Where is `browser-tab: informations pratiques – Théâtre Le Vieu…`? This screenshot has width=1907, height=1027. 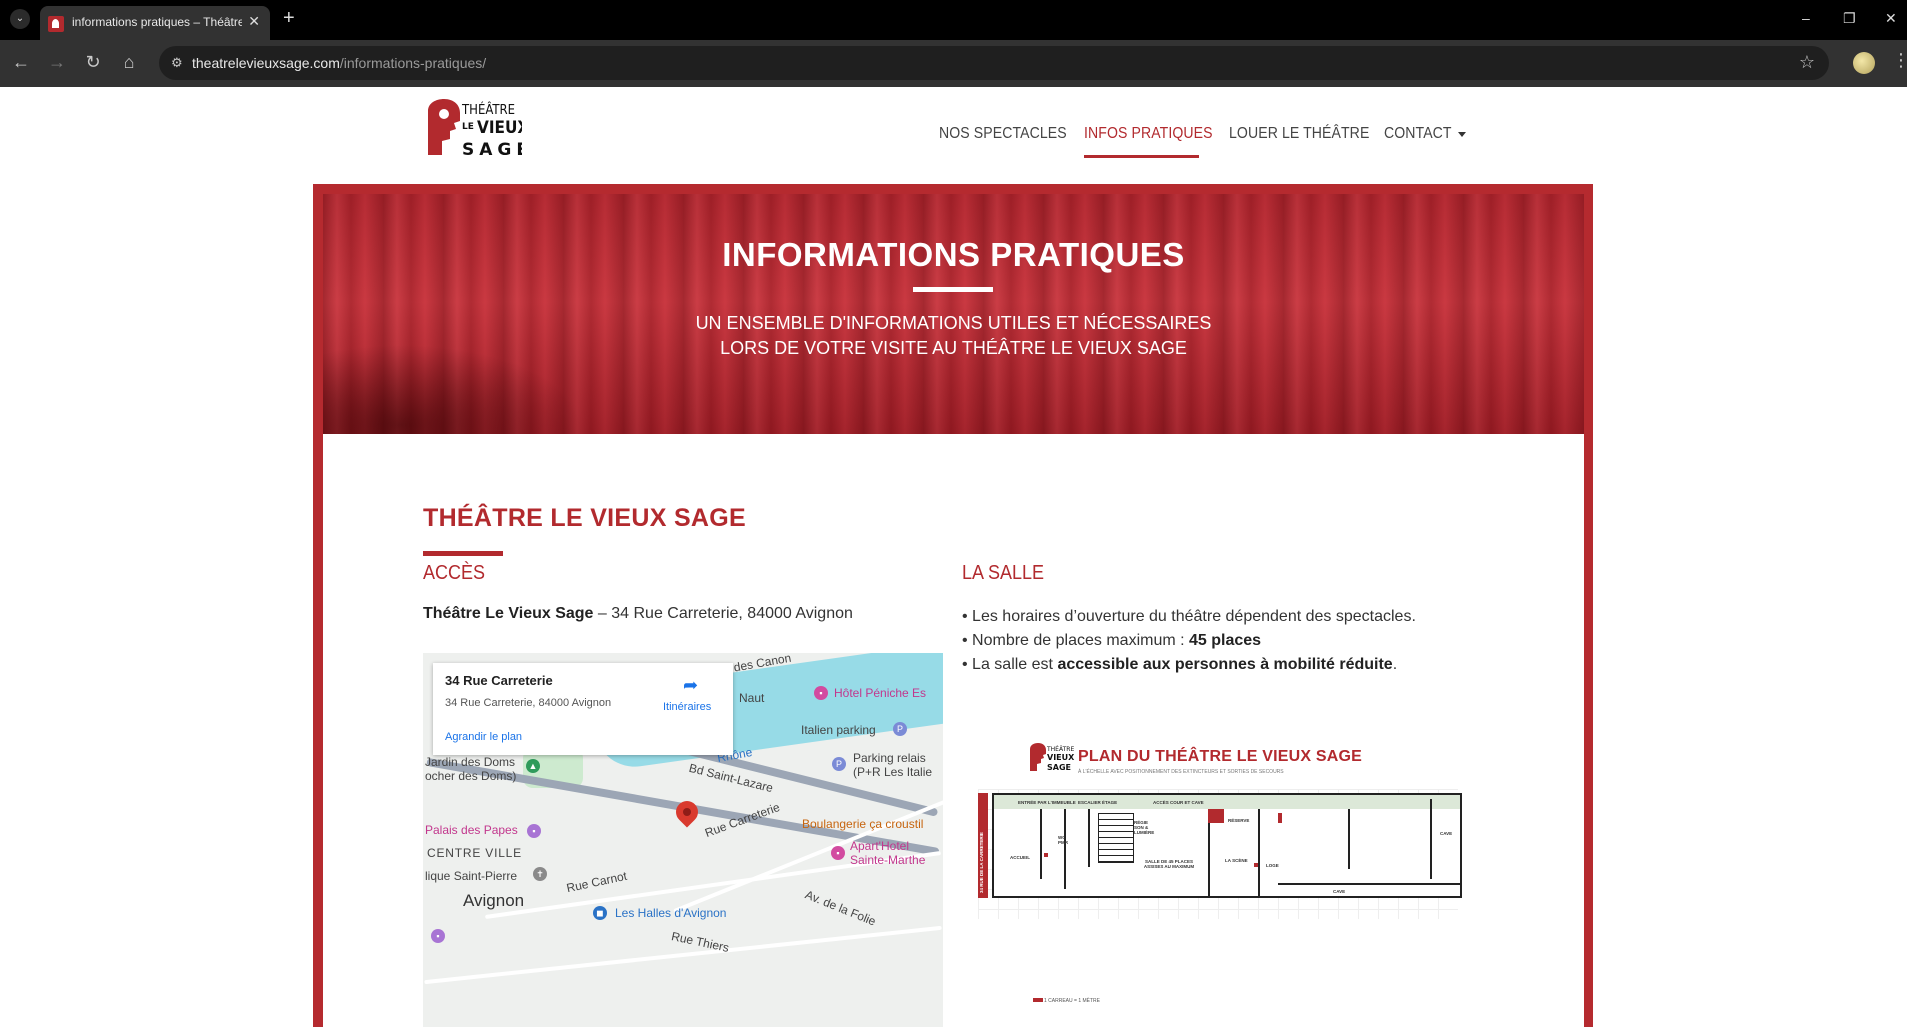 browser-tab: informations pratiques – Théâtre Le Vieu… is located at coordinates (155, 23).